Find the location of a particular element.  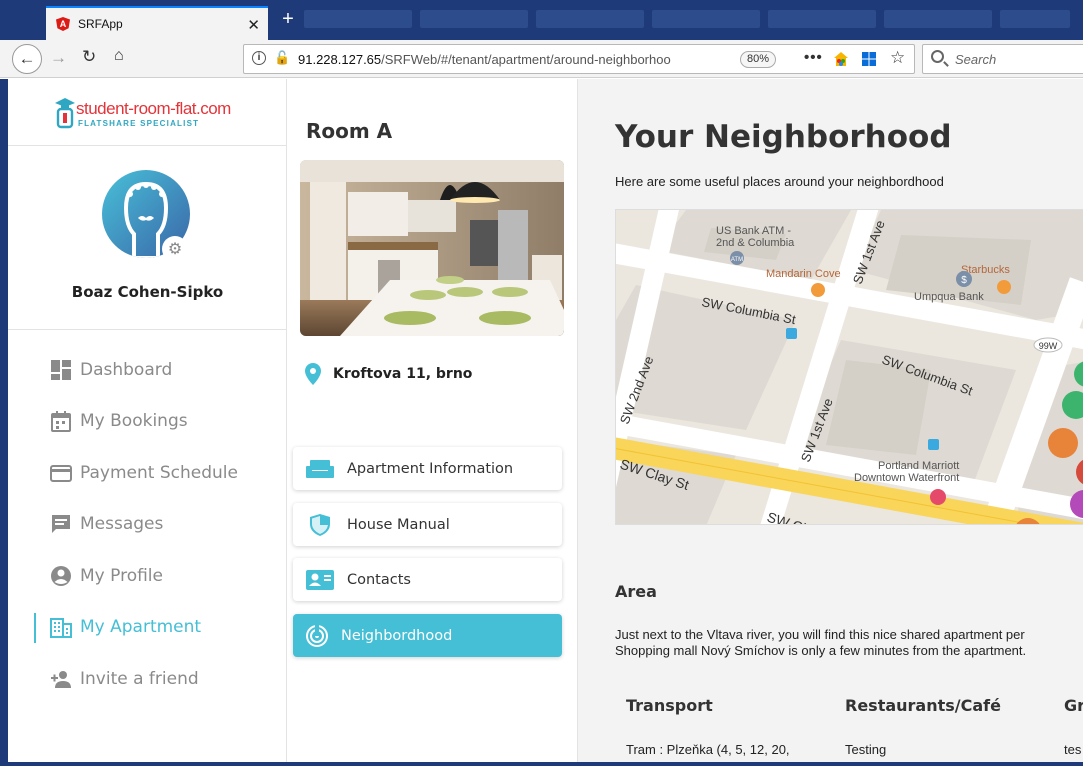

location-pin-icon is located at coordinates (313, 374).